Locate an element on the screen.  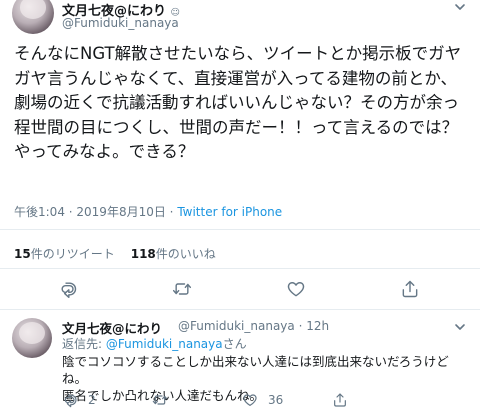
replying-to: 返信先: @Fumiduki_nanayaさん is located at coordinates (154, 343).